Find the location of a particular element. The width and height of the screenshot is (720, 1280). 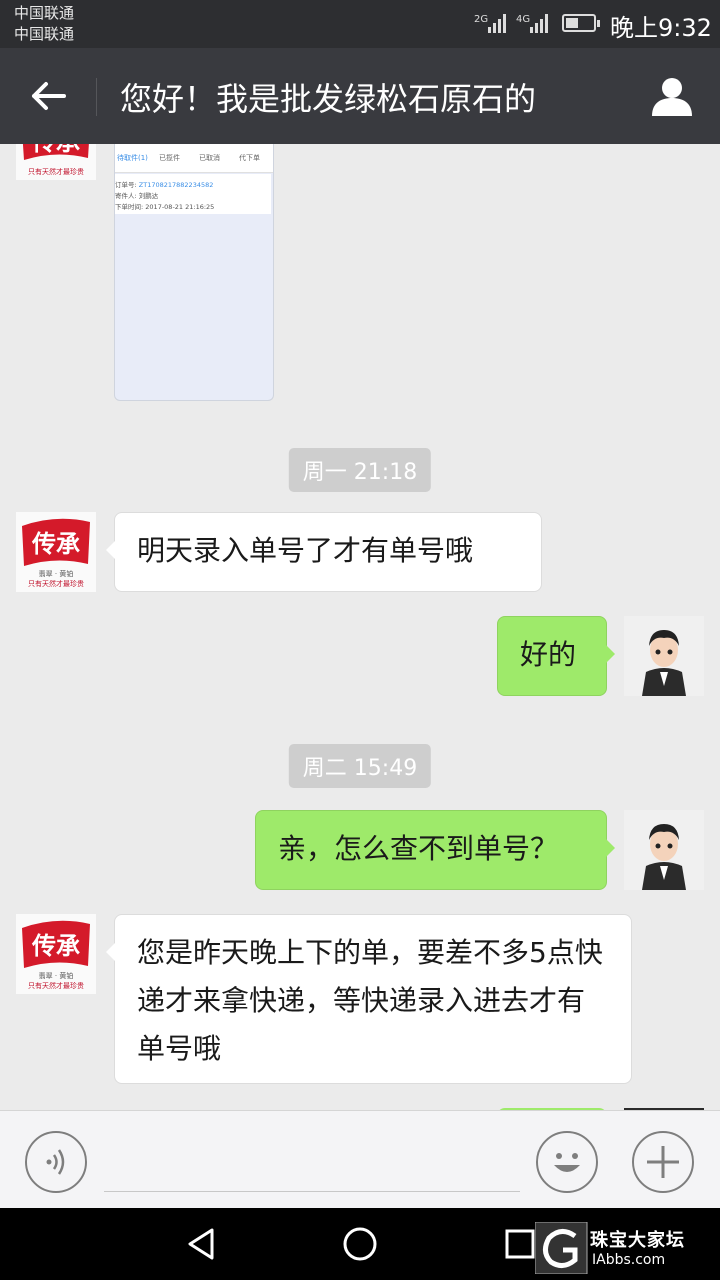

input-bar is located at coordinates (360, 1159).